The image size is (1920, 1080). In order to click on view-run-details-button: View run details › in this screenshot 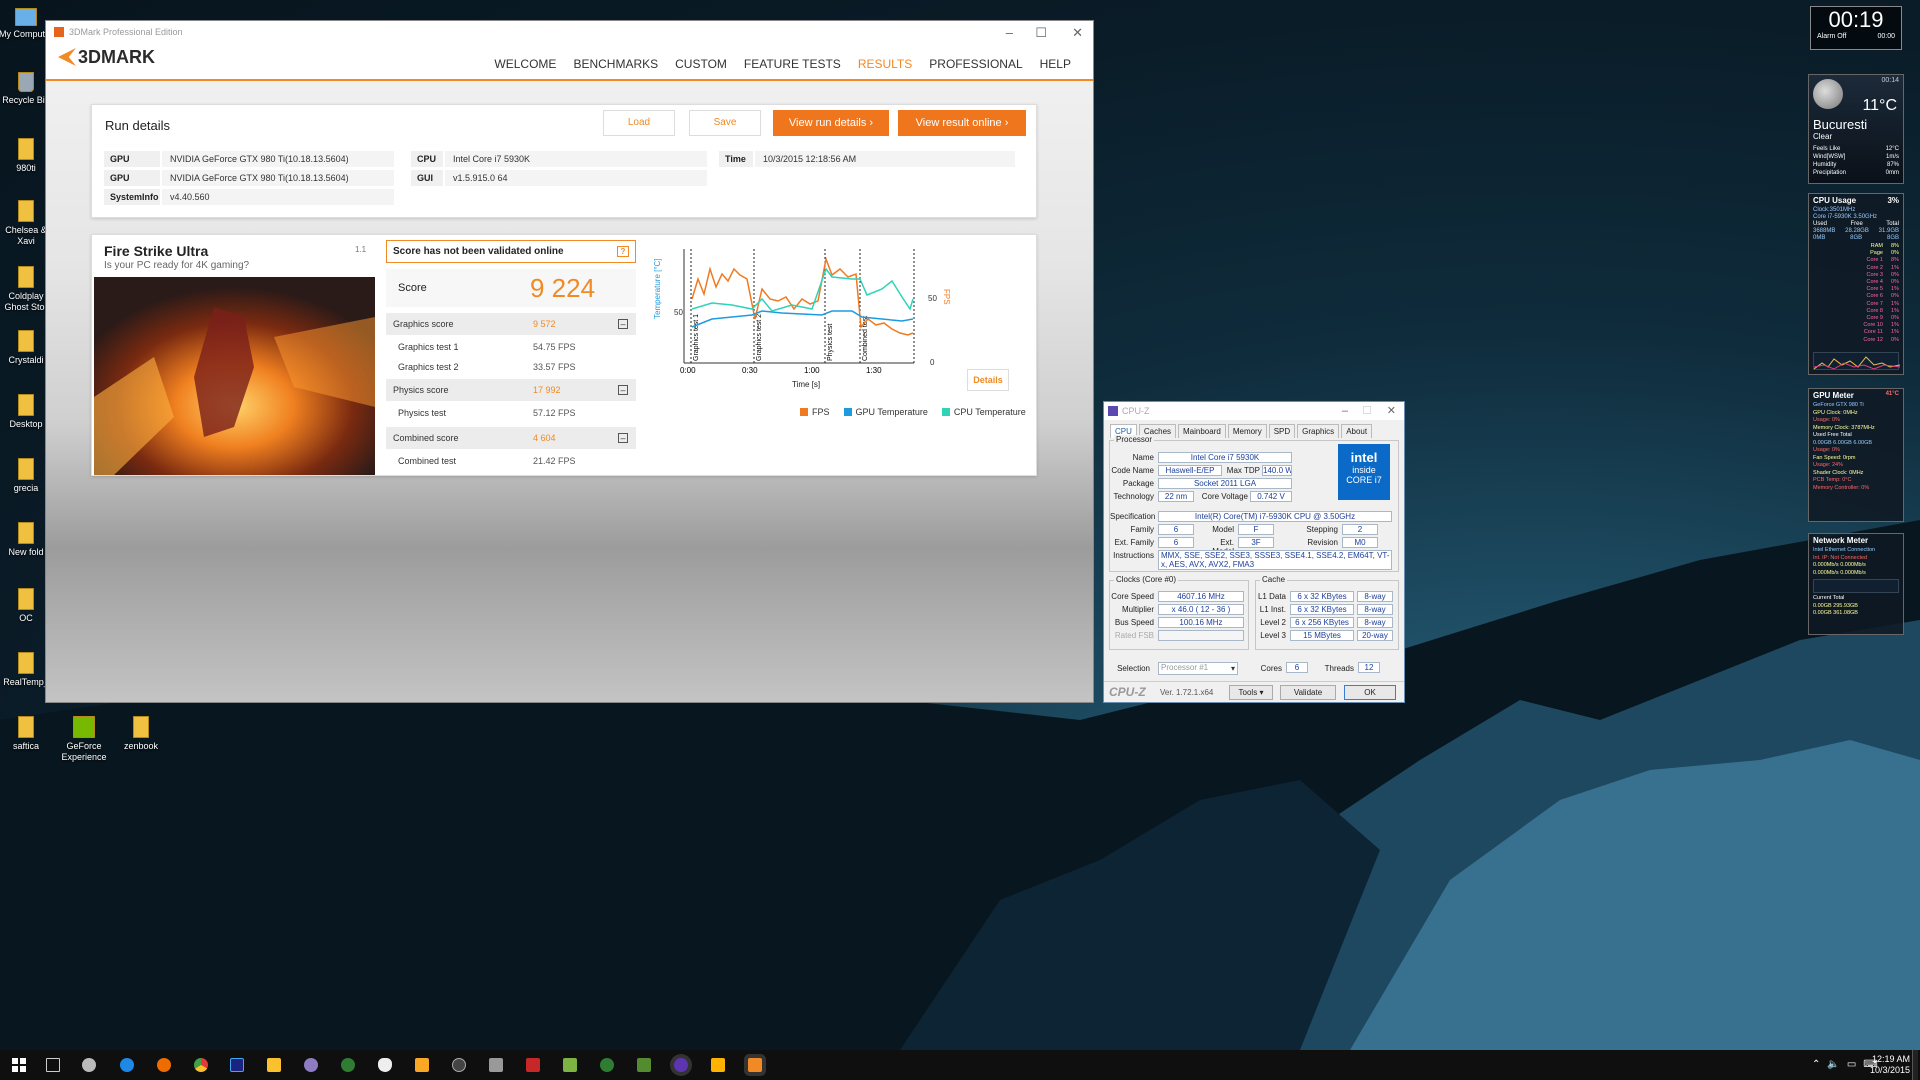, I will do `click(831, 123)`.